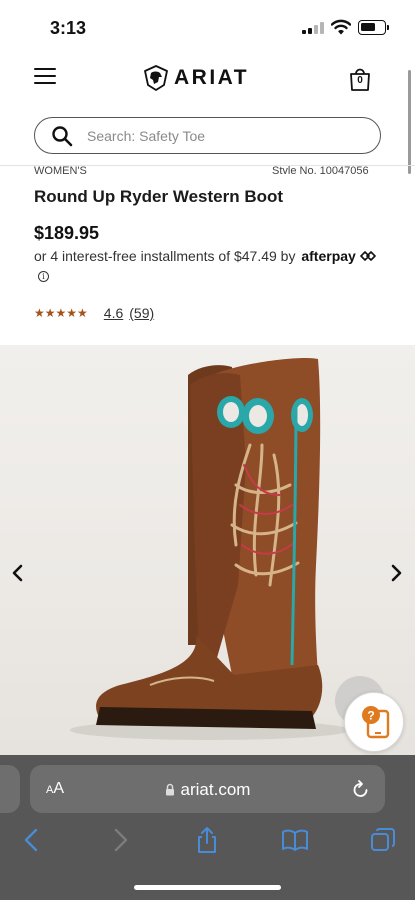  Describe the element at coordinates (94, 313) in the screenshot. I see `product-rating: ★★★★★ 4.6 (59)` at that location.